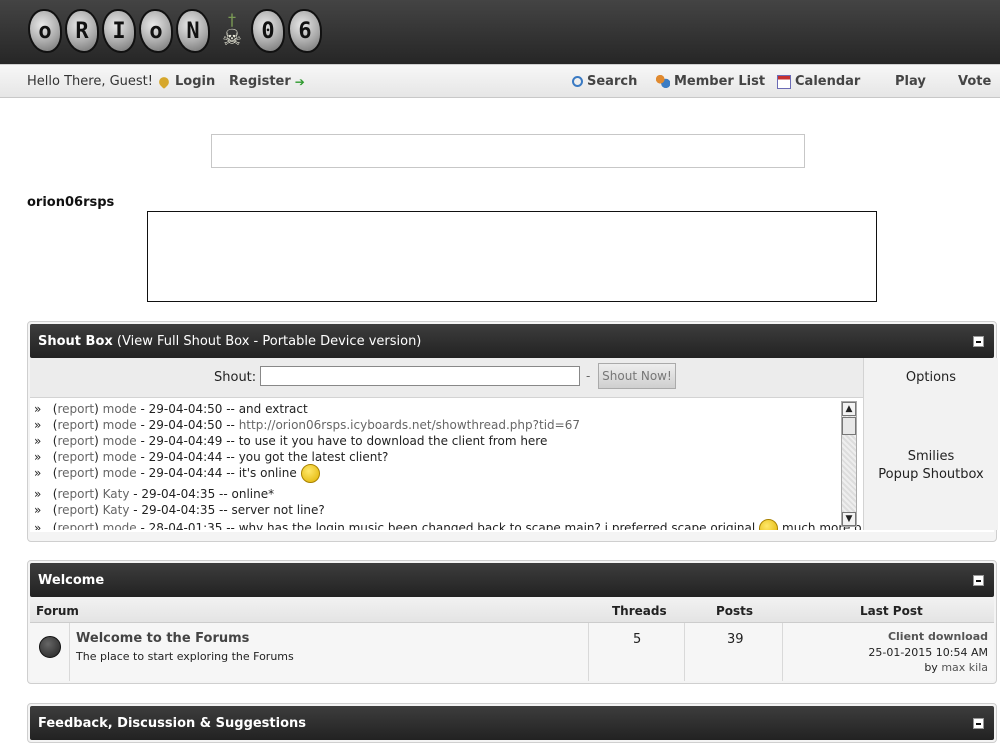 The image size is (1000, 743). I want to click on logo-letter: 0, so click(268, 31).